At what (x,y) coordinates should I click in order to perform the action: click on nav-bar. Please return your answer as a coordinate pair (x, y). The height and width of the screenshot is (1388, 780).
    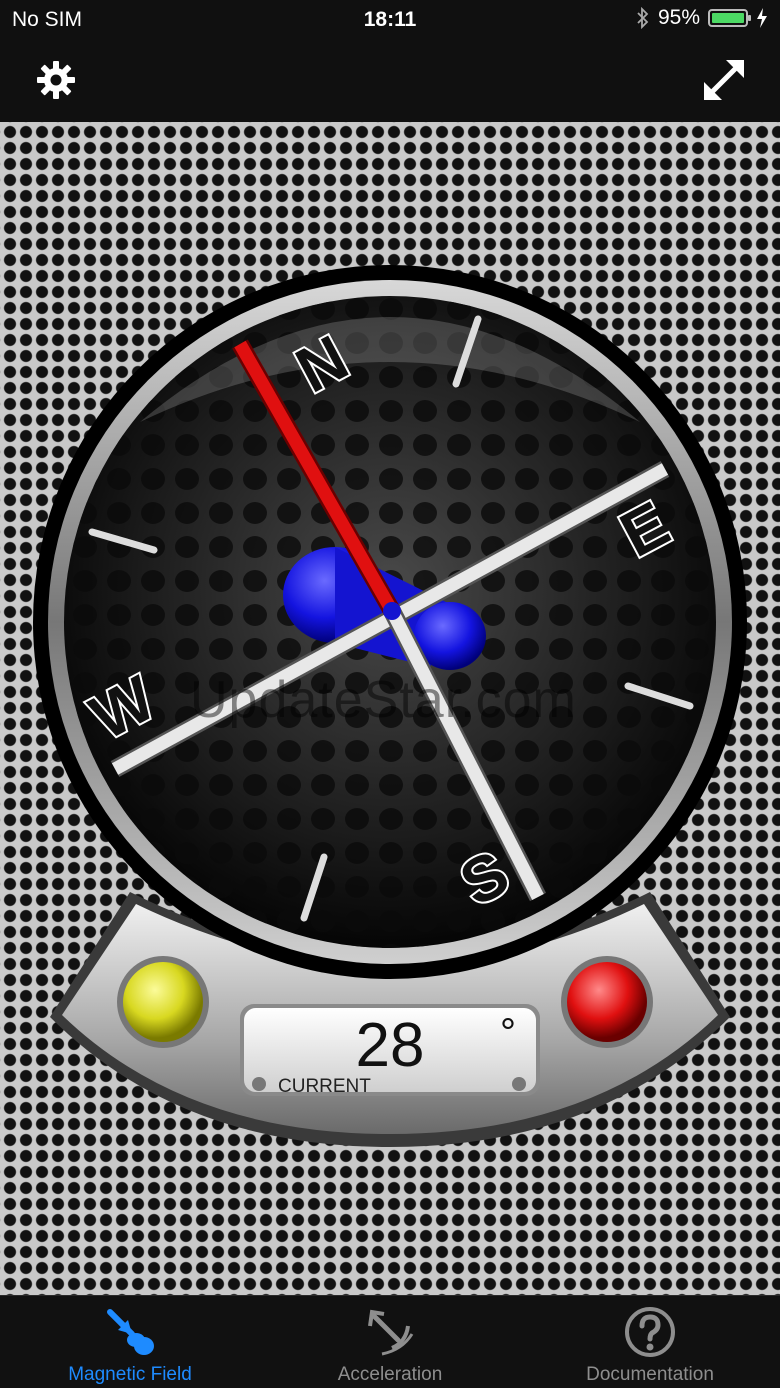
    Looking at the image, I should click on (390, 81).